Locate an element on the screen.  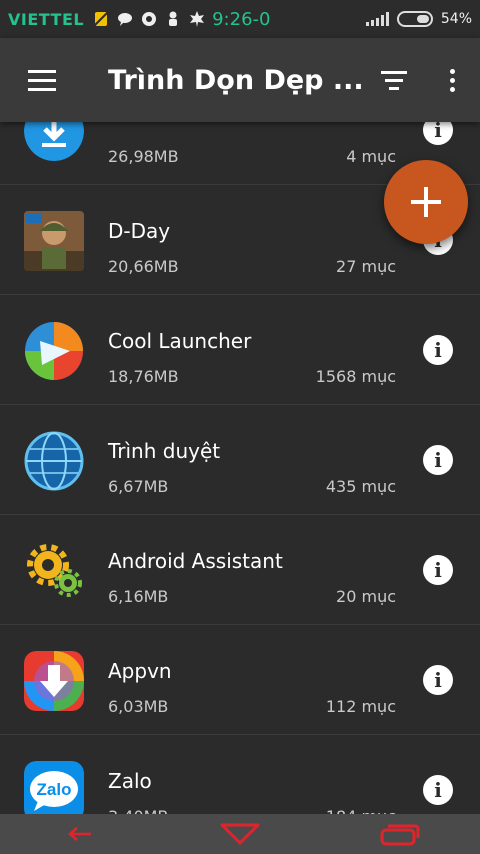
add-fab-button is located at coordinates (426, 202).